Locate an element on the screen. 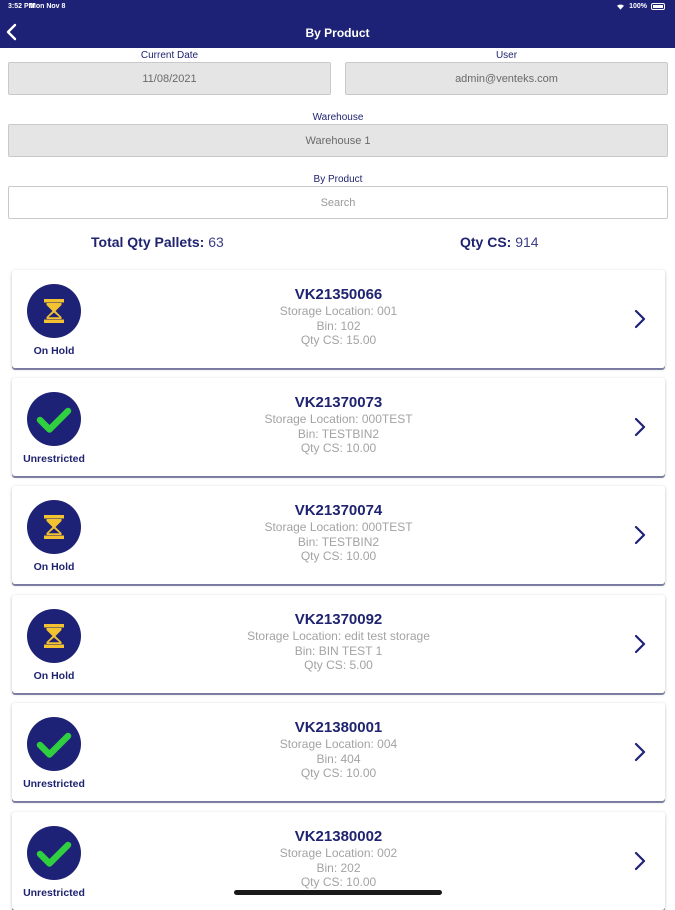  current-date-field: 11/08/2021 is located at coordinates (169, 78).